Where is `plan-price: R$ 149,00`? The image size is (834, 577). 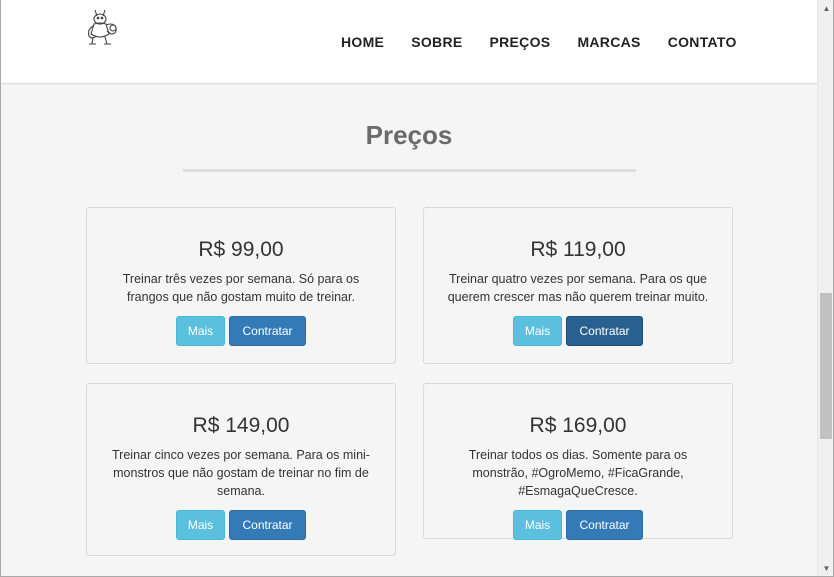
plan-price: R$ 149,00 is located at coordinates (241, 425).